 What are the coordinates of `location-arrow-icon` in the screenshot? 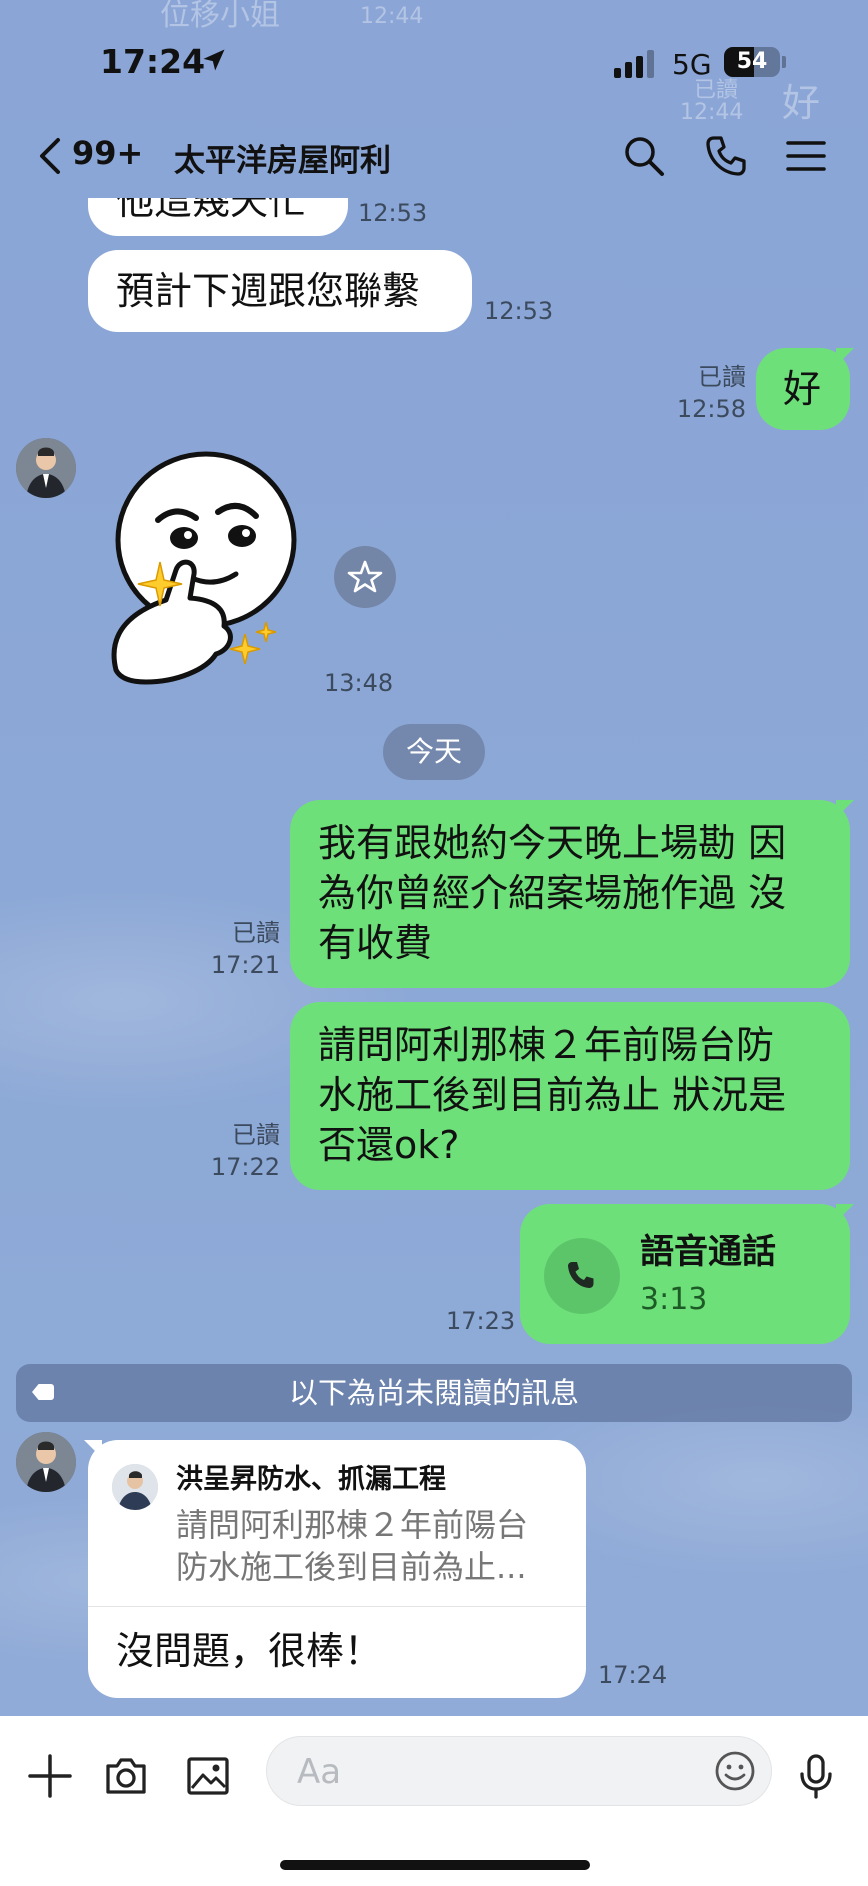 It's located at (214, 60).